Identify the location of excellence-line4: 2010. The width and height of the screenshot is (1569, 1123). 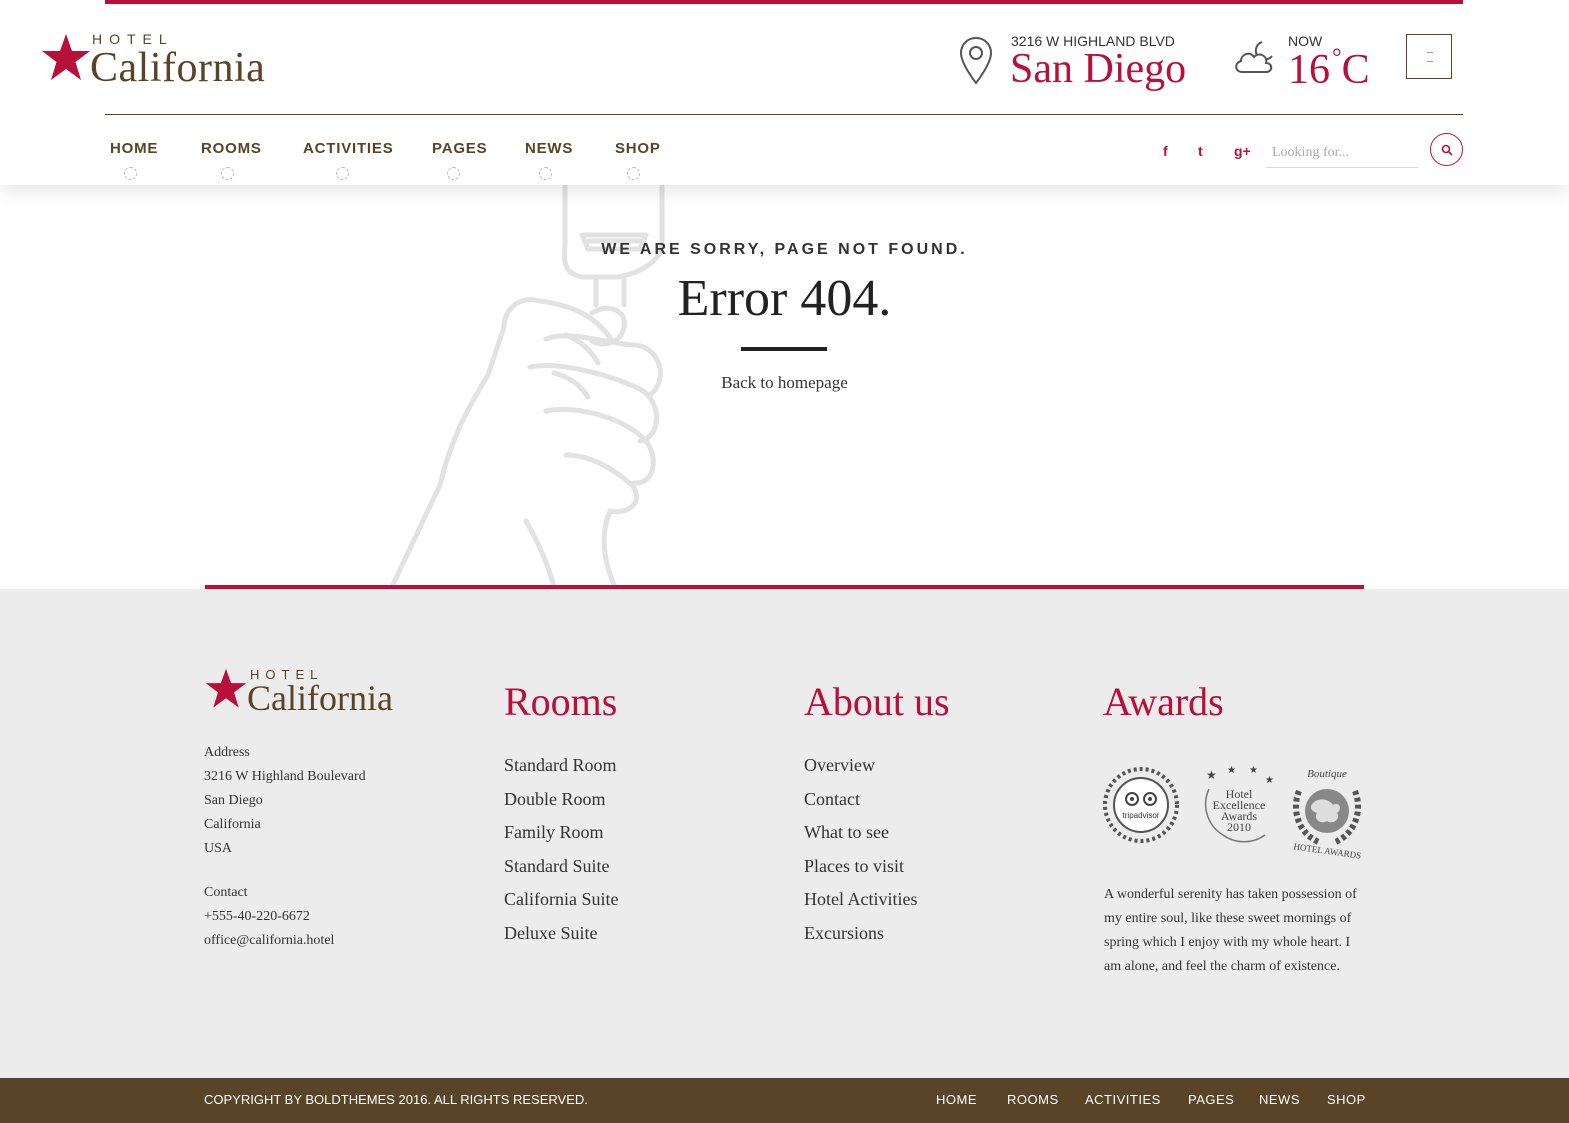
(1239, 827).